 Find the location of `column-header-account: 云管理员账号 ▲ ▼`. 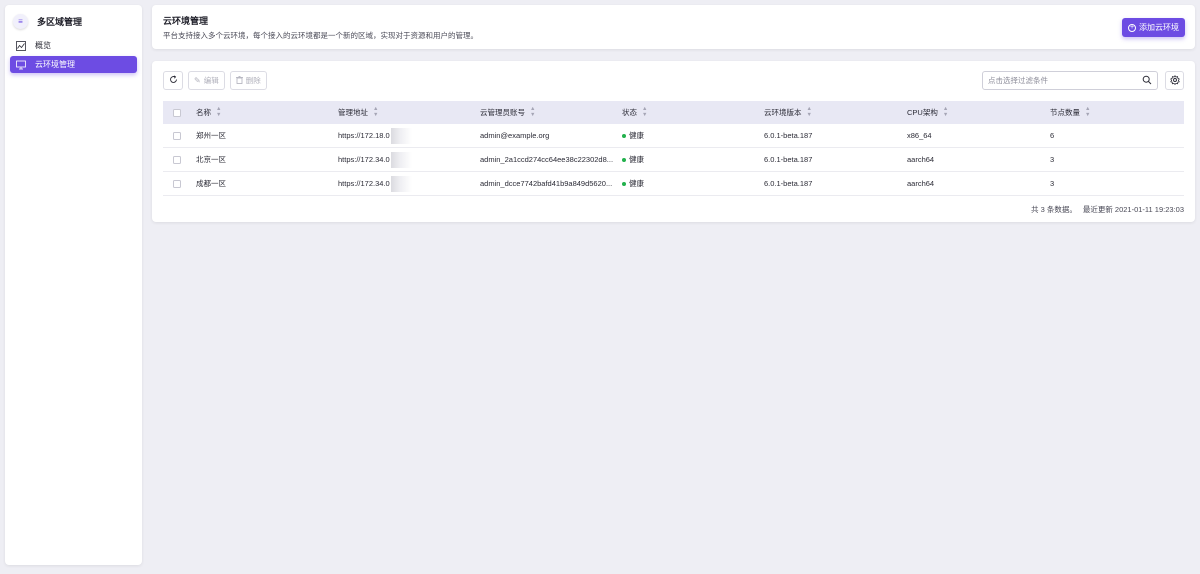

column-header-account: 云管理员账号 ▲ ▼ is located at coordinates (551, 112).